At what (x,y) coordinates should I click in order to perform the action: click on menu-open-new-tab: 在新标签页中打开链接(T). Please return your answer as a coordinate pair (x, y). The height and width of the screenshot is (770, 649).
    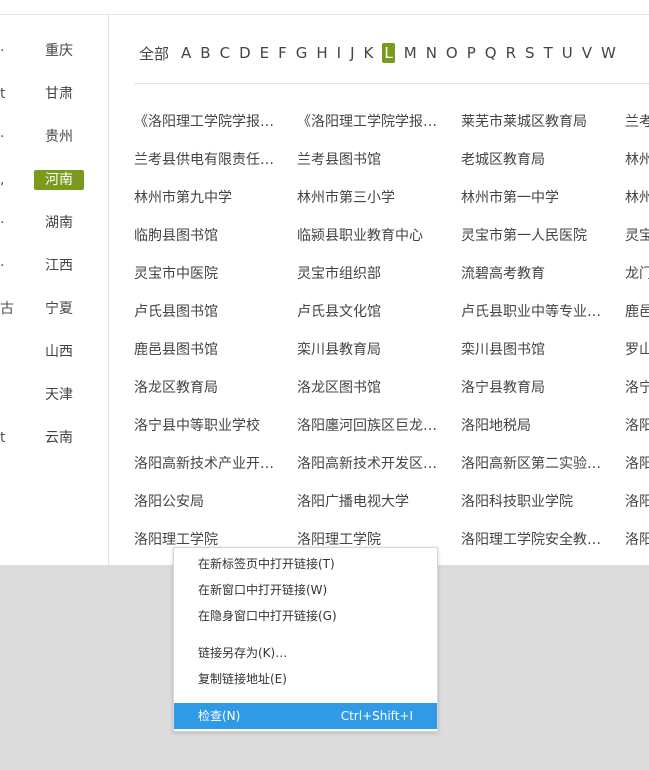
    Looking at the image, I should click on (305, 564).